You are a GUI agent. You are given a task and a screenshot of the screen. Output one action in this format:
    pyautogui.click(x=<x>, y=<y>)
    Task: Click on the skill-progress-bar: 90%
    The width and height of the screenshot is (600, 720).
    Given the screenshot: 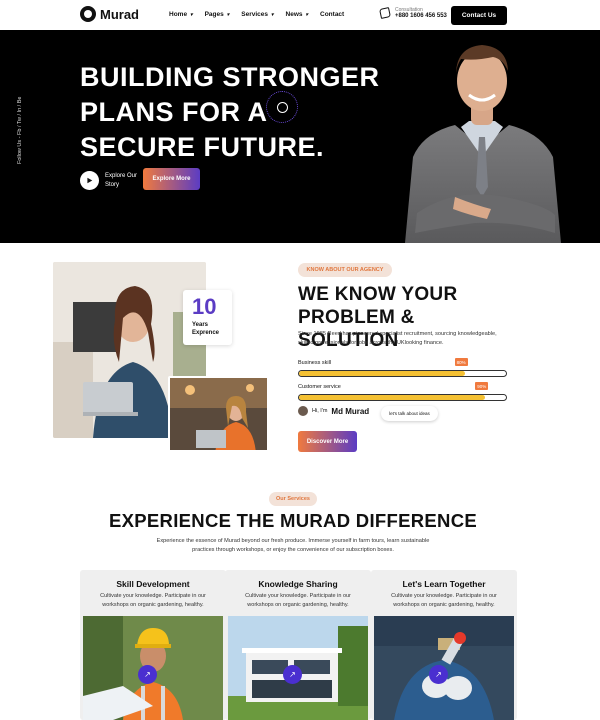 What is the action you would take?
    pyautogui.click(x=402, y=391)
    